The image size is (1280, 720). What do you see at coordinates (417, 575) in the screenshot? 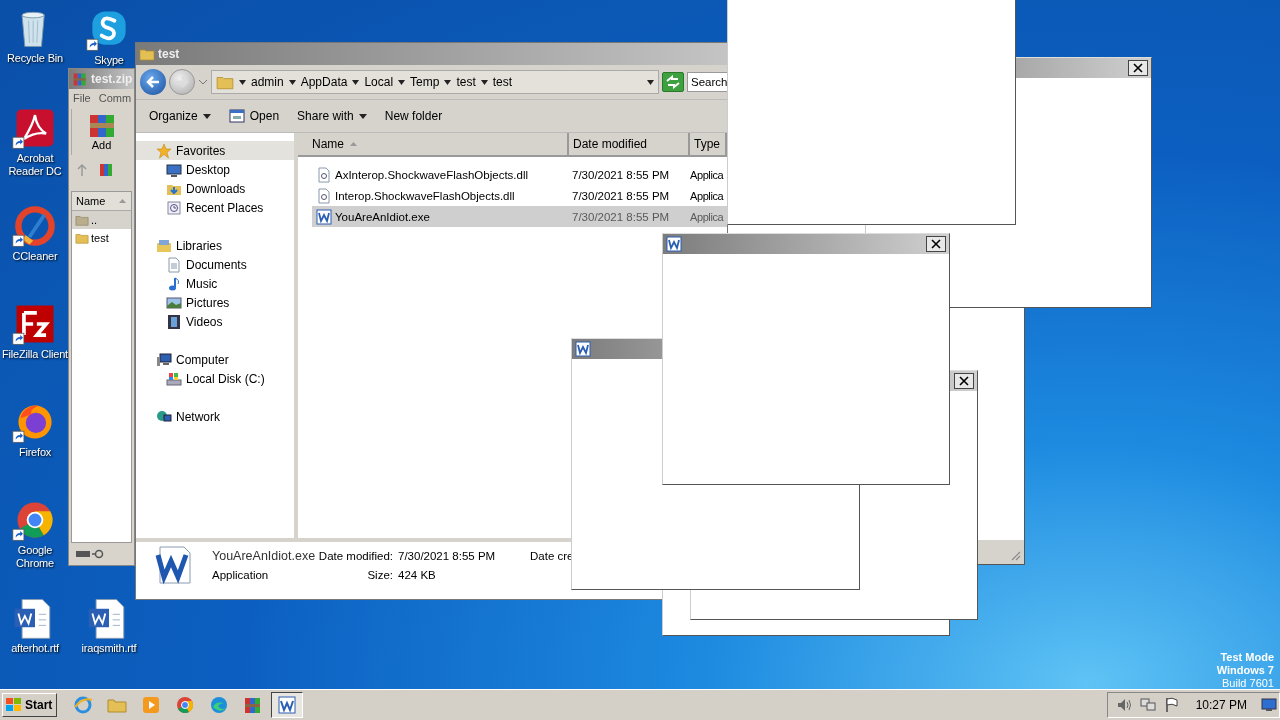
I see `property-value: 424 KB` at bounding box center [417, 575].